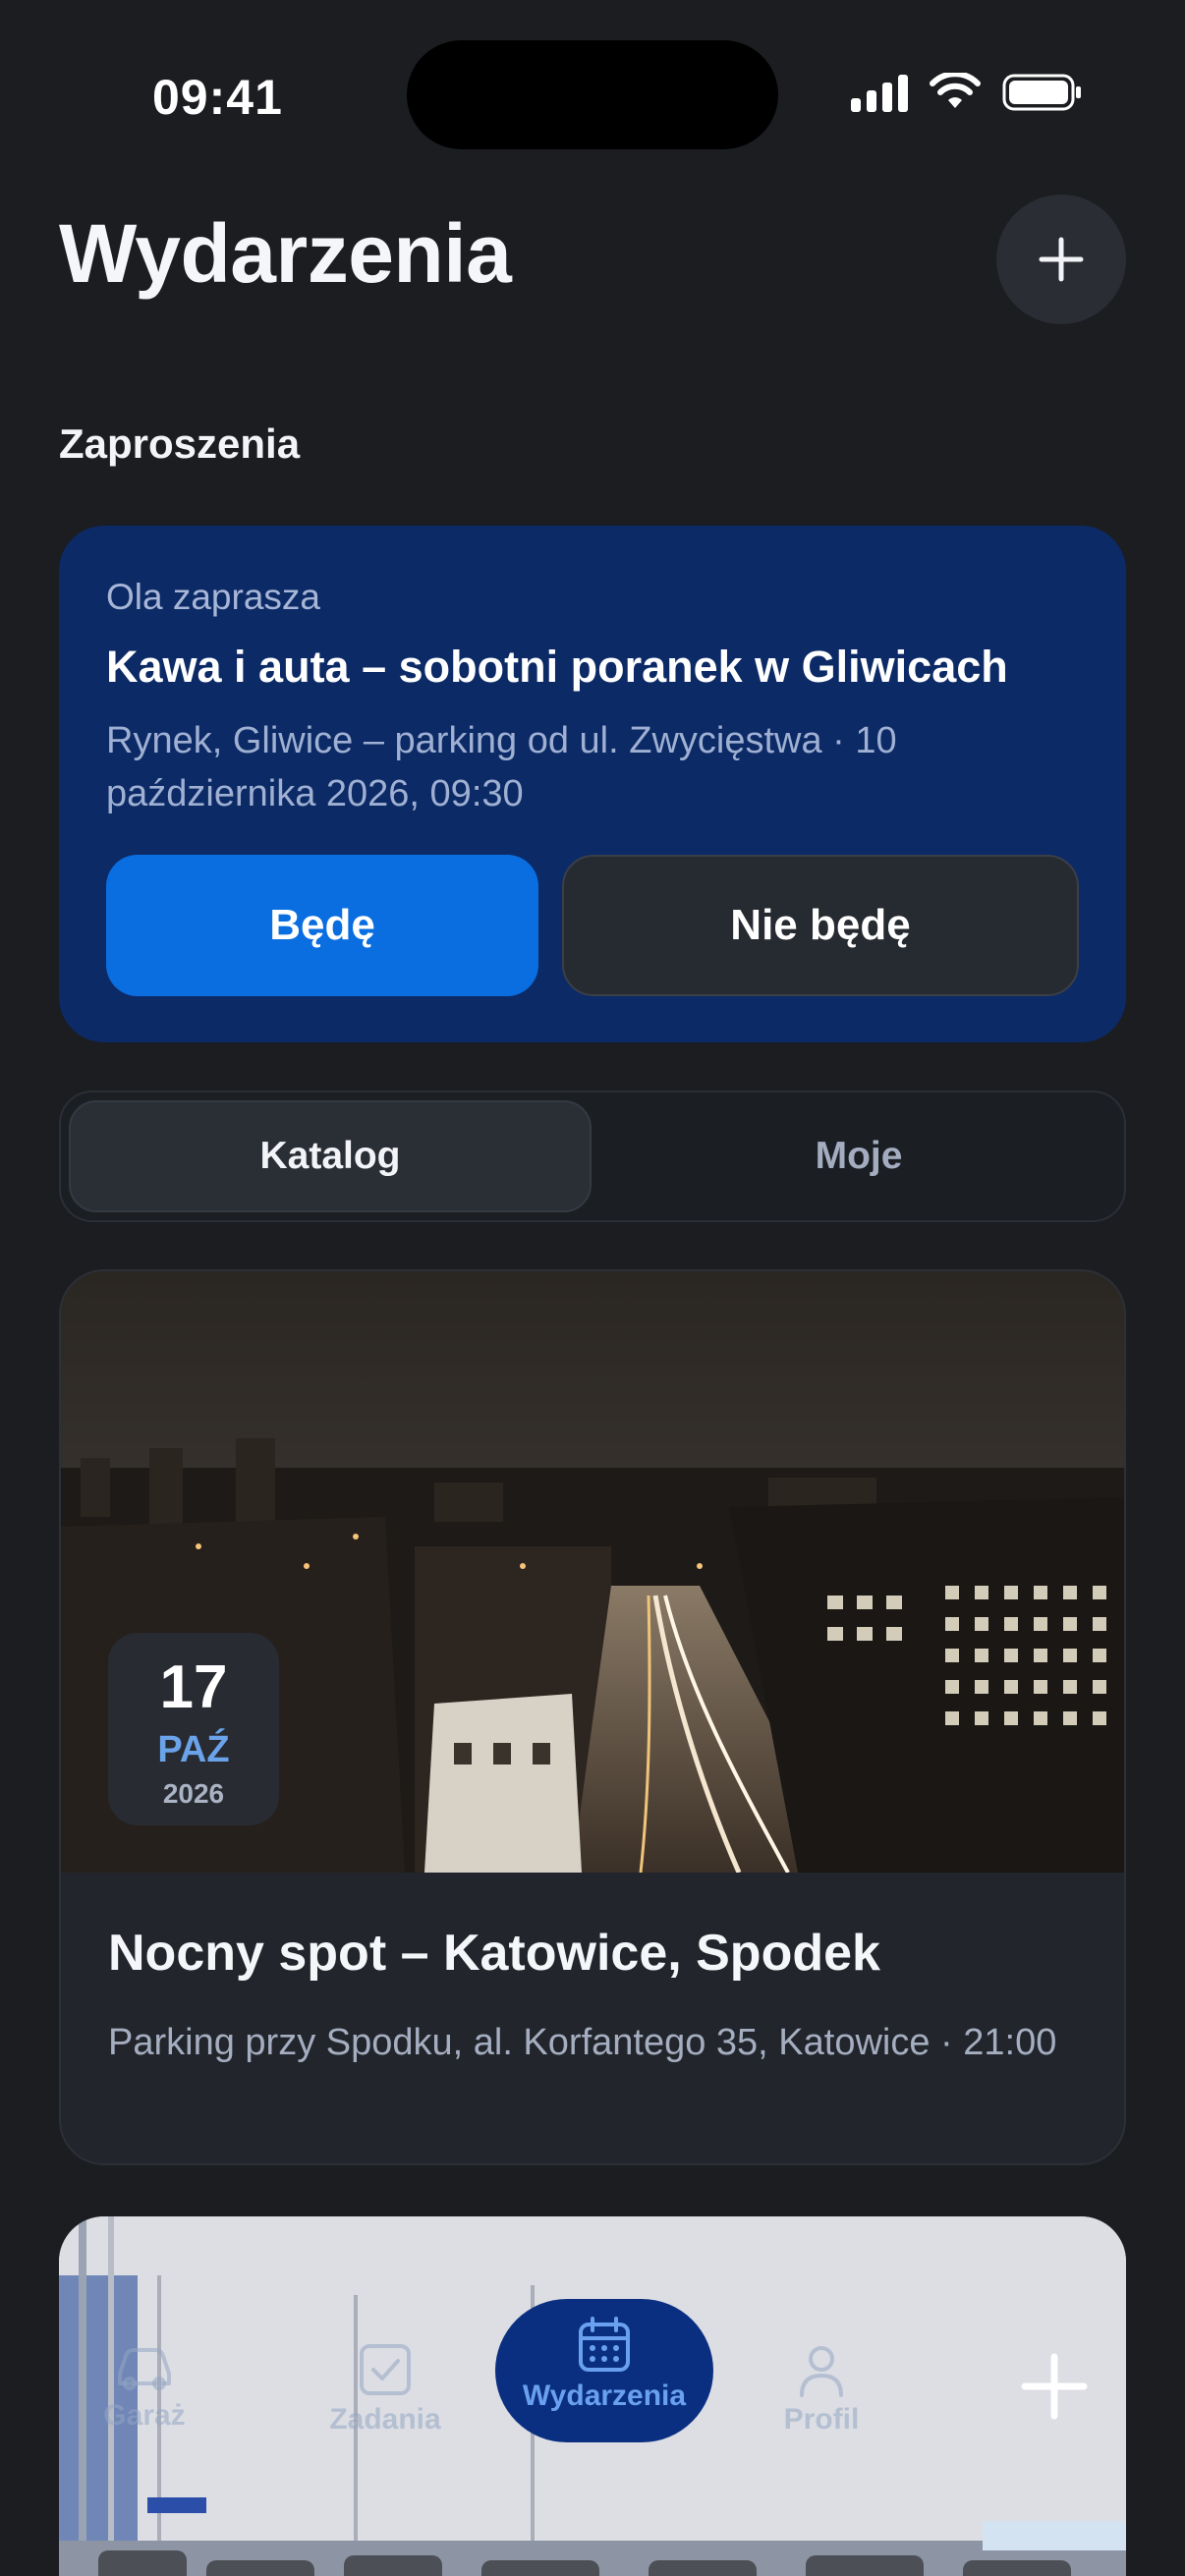  What do you see at coordinates (494, 1953) in the screenshot?
I see `event-title: Nocny spot – Katowice, Spodek` at bounding box center [494, 1953].